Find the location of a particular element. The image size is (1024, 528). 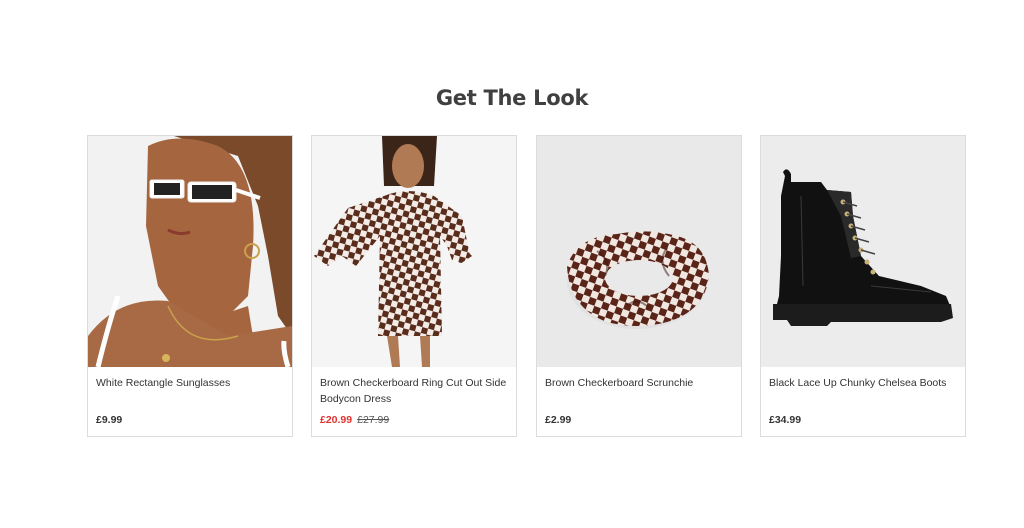

product-price: £20.99 £27.99 is located at coordinates (354, 420).